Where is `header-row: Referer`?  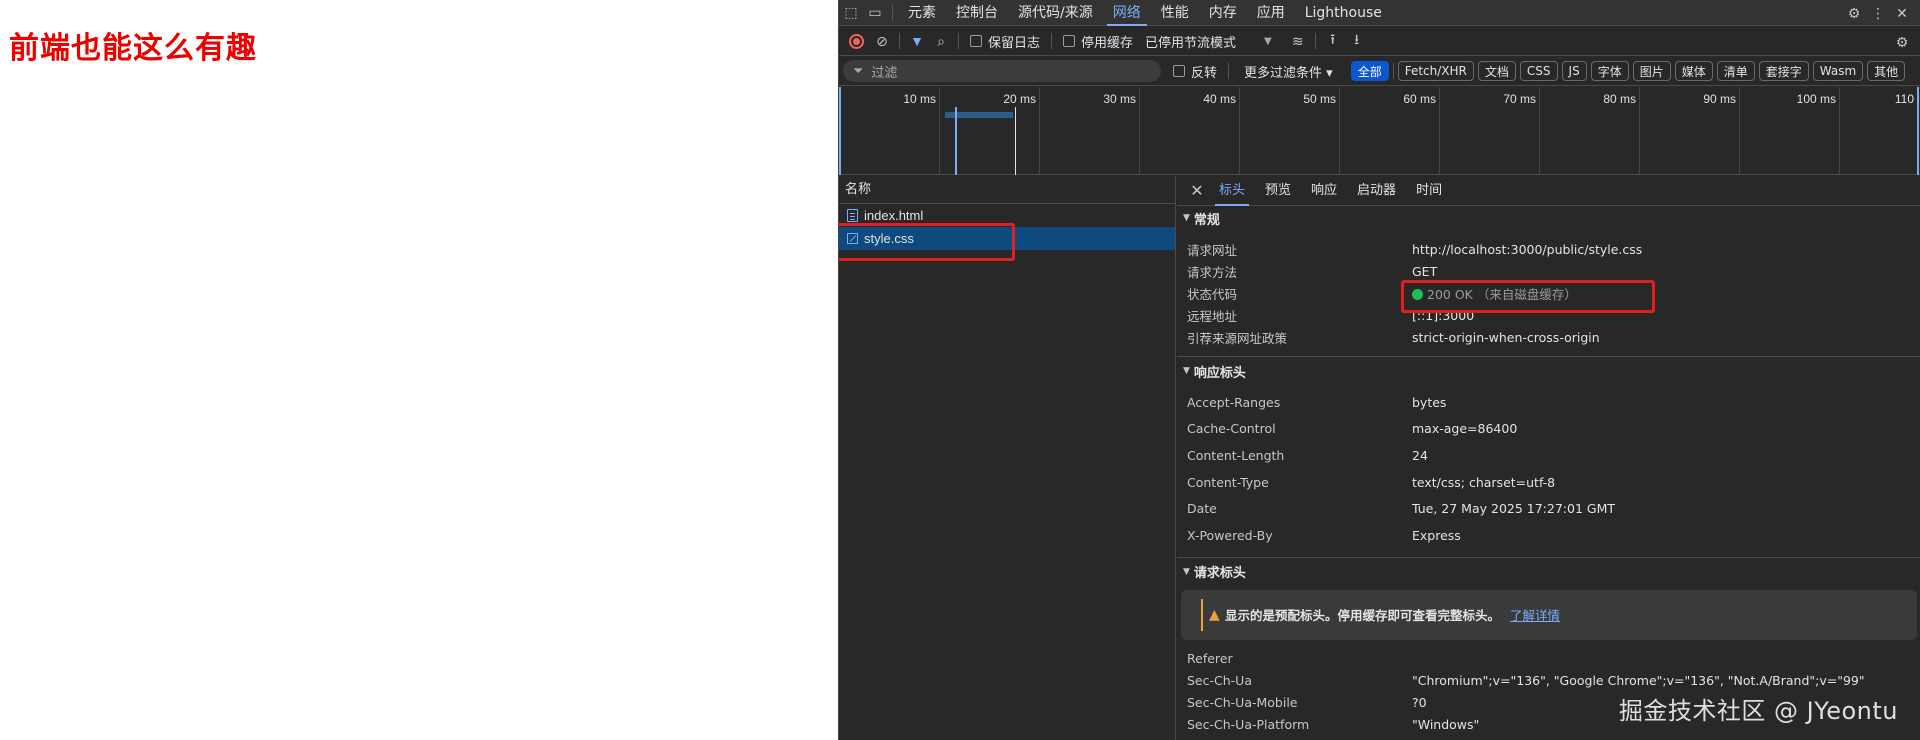 header-row: Referer is located at coordinates (1210, 659).